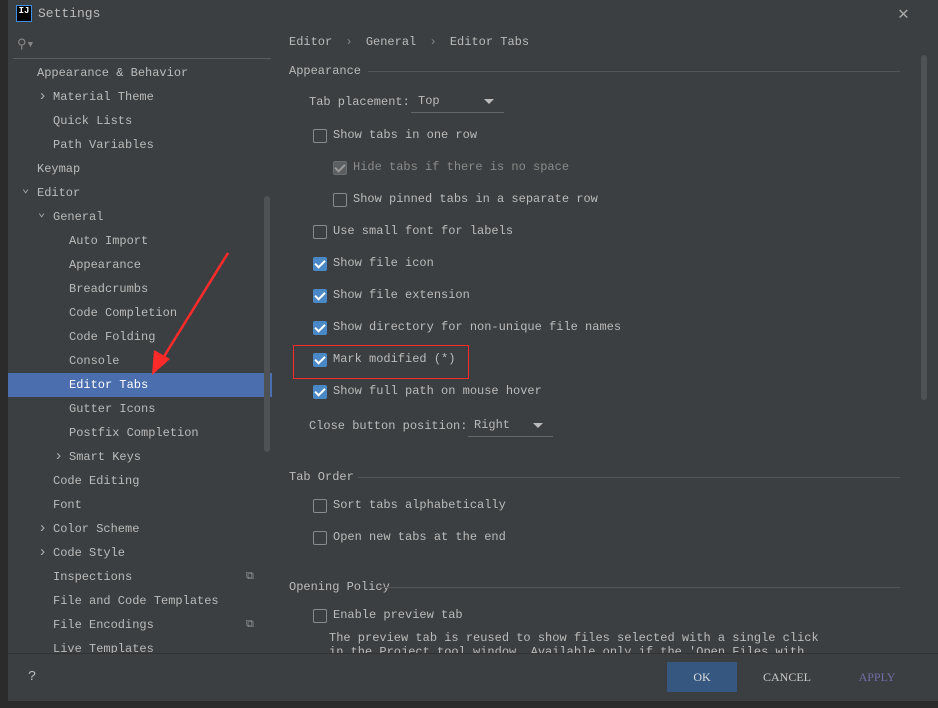 This screenshot has height=708, width=938. What do you see at coordinates (105, 265) in the screenshot?
I see `tree-item-label: Appearance` at bounding box center [105, 265].